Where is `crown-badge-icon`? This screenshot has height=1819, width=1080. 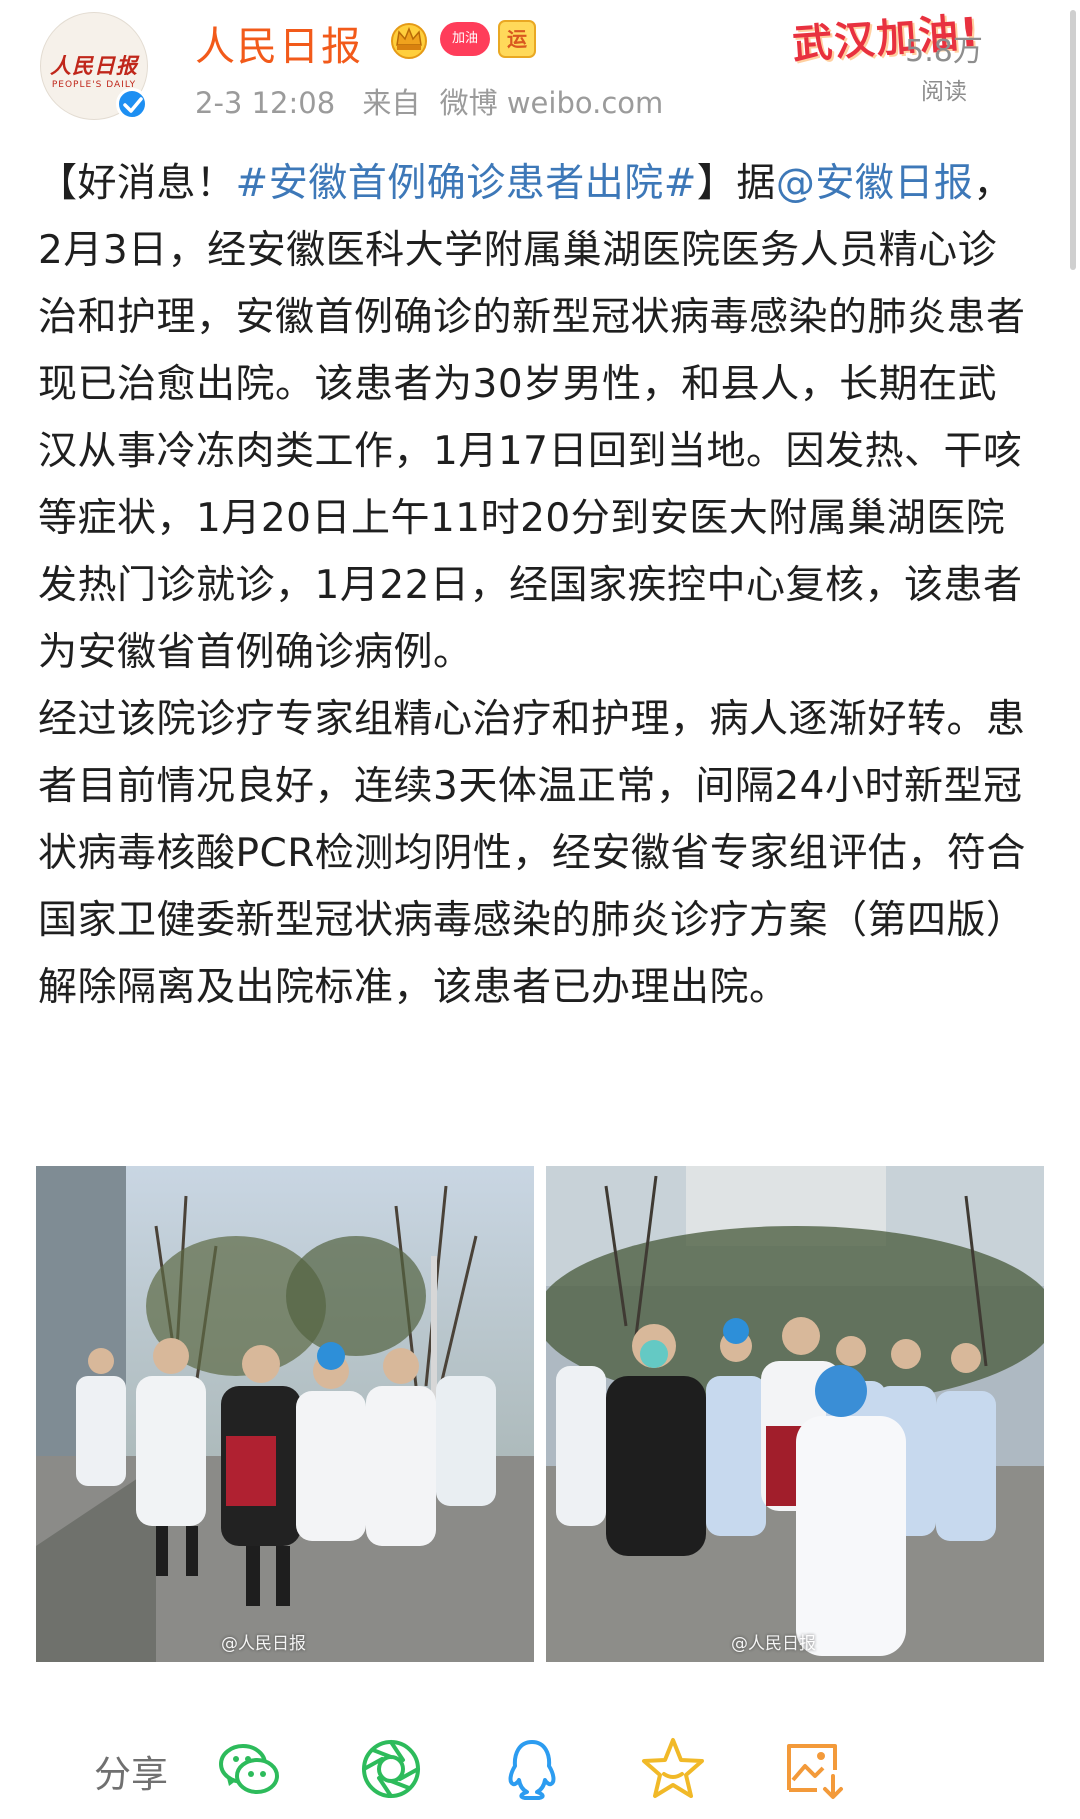
crown-badge-icon is located at coordinates (409, 39).